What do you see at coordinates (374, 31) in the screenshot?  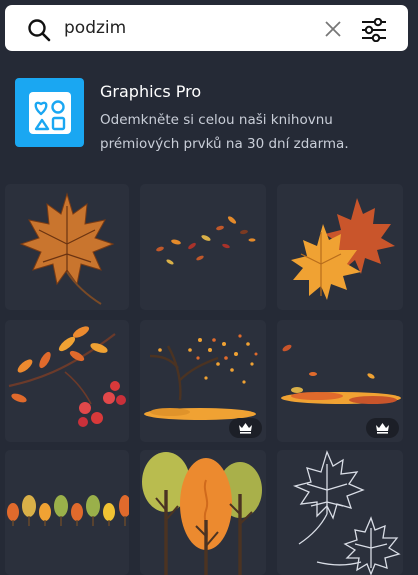 I see `filter-sliders-icon` at bounding box center [374, 31].